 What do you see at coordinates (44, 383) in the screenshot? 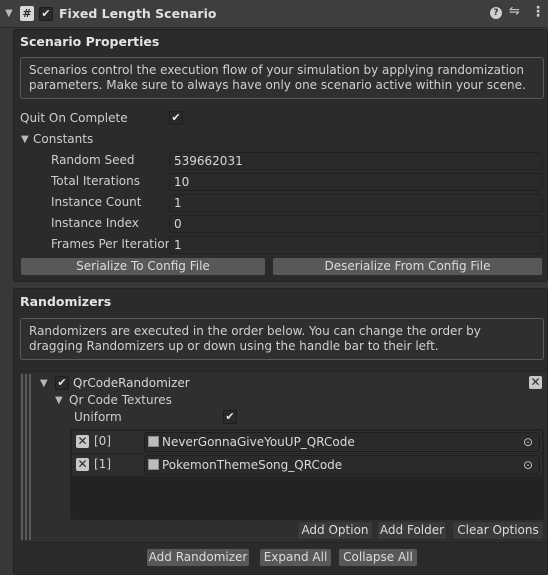
I see `randomizer-foldout-icon: ▼` at bounding box center [44, 383].